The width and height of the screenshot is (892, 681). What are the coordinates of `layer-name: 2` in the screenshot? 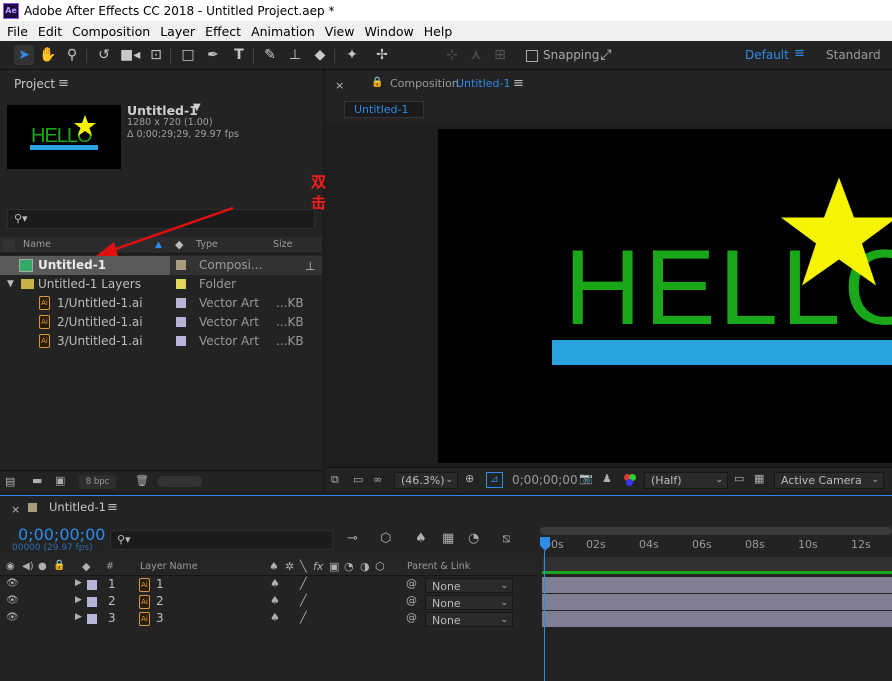 It's located at (160, 601).